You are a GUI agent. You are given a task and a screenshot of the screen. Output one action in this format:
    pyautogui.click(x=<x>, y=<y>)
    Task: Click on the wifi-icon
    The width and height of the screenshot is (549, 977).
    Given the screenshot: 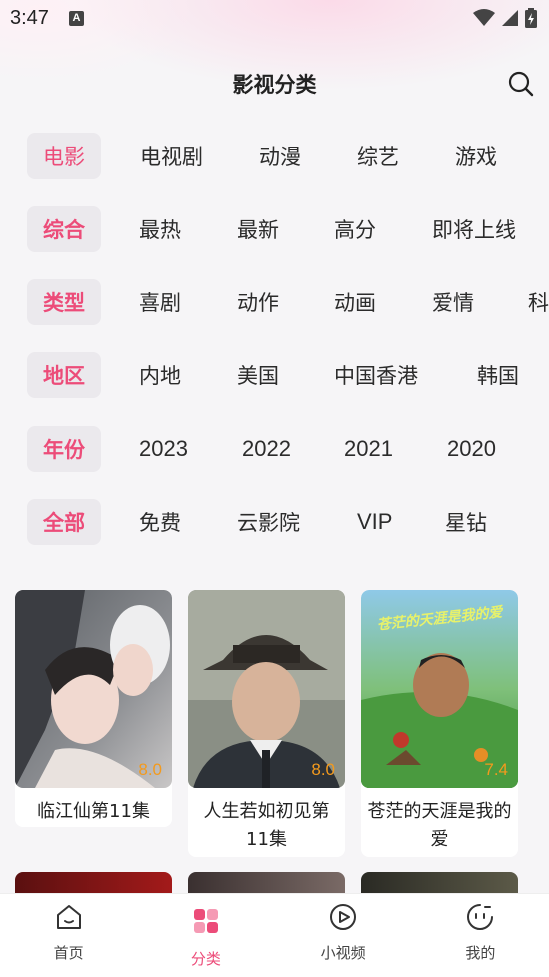 What is the action you would take?
    pyautogui.click(x=484, y=17)
    